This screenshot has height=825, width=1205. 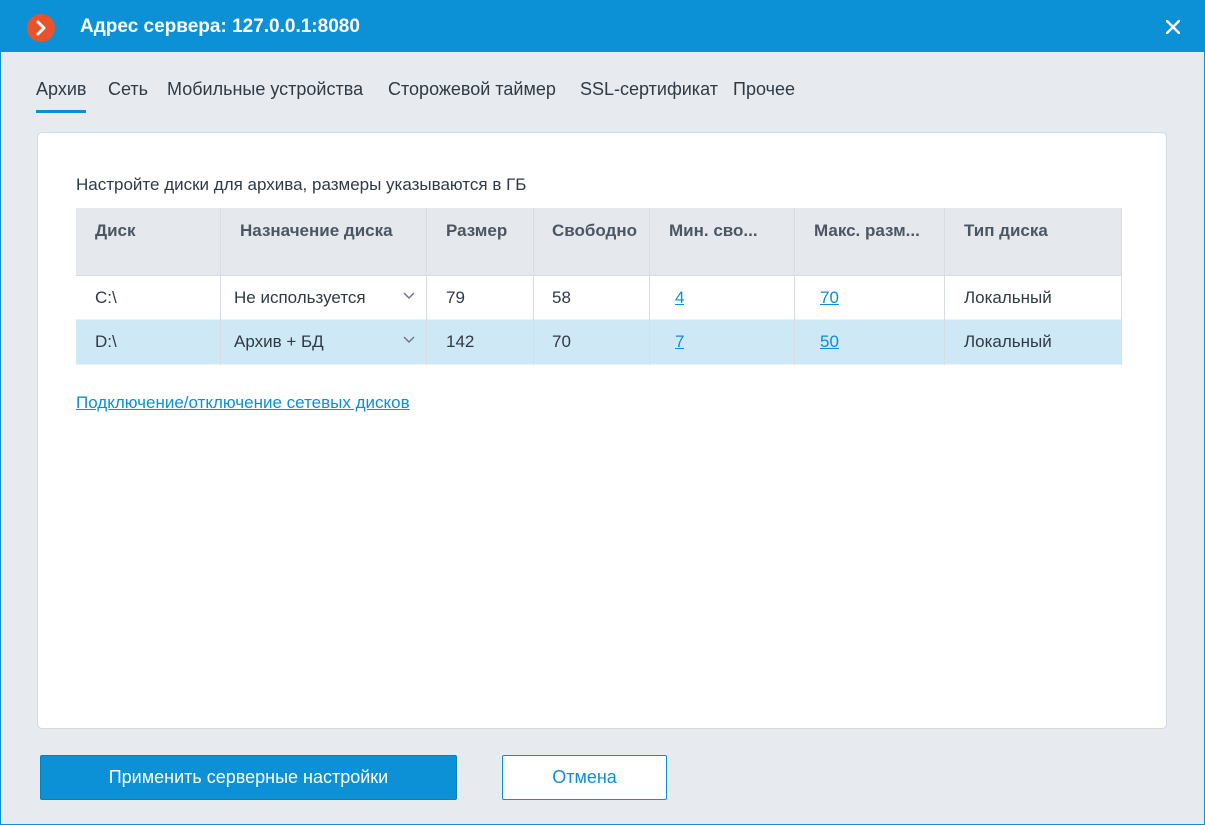 I want to click on tab-watchdog: Сторожевой таймер, so click(x=472, y=89).